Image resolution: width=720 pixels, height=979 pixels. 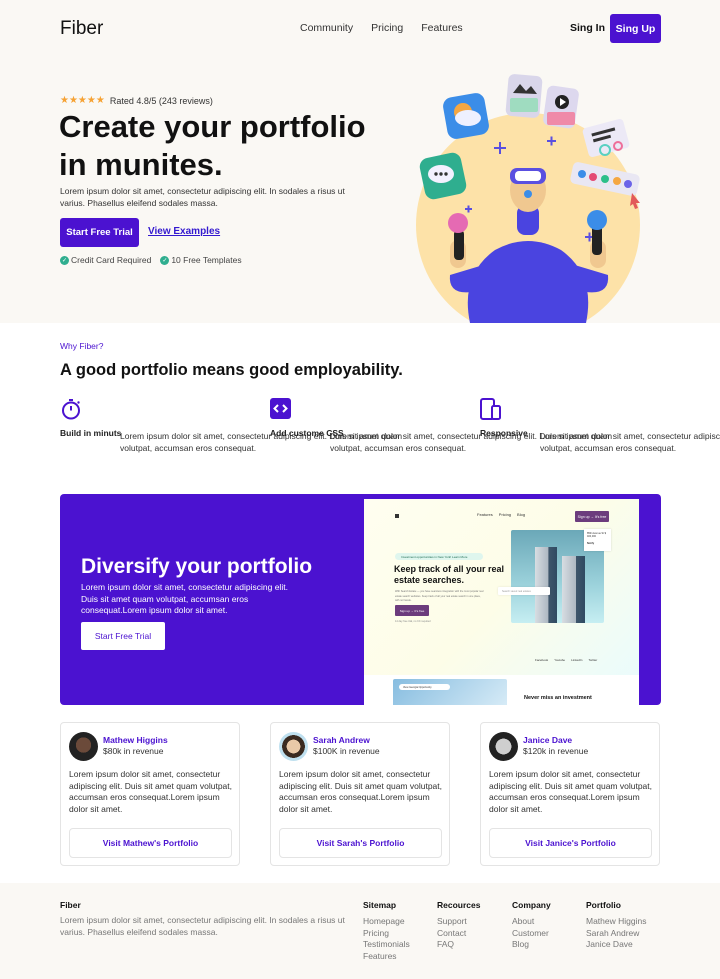 What do you see at coordinates (556, 751) in the screenshot?
I see `testimonial-revenue: $120k in revenue` at bounding box center [556, 751].